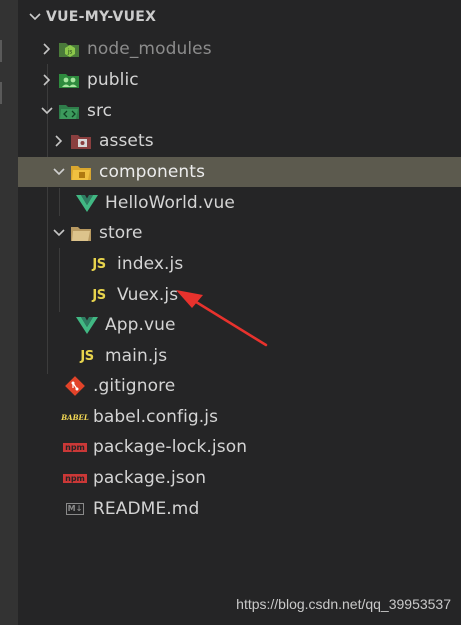 This screenshot has height=625, width=461. I want to click on activity-bar, so click(9, 312).